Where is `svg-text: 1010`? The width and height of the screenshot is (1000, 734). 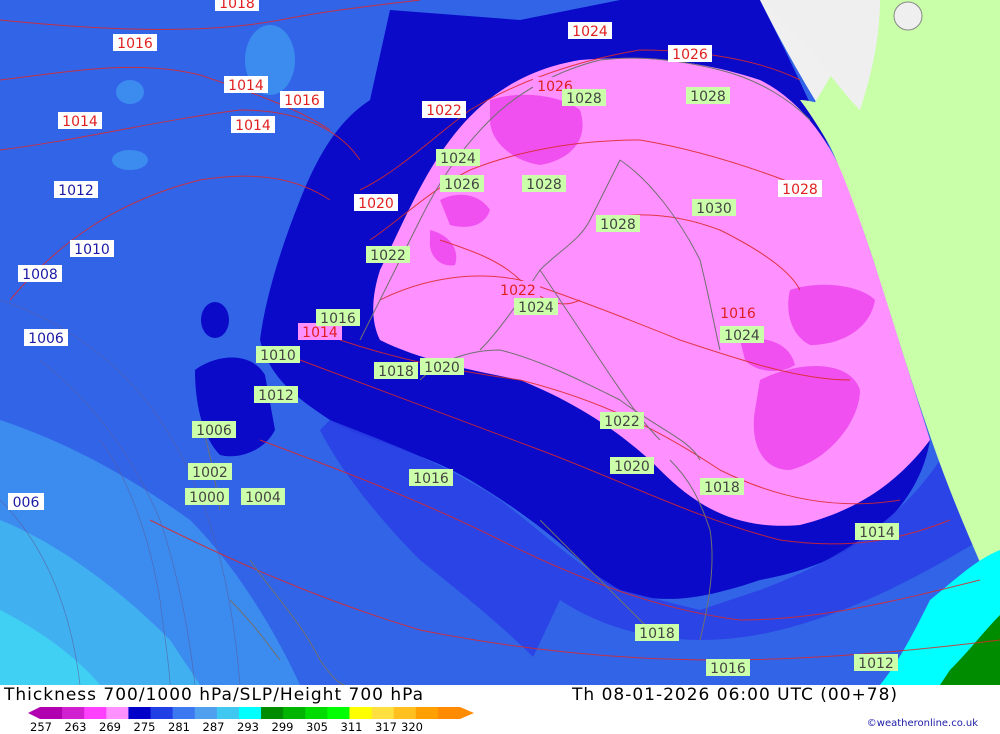 svg-text: 1010 is located at coordinates (92, 250).